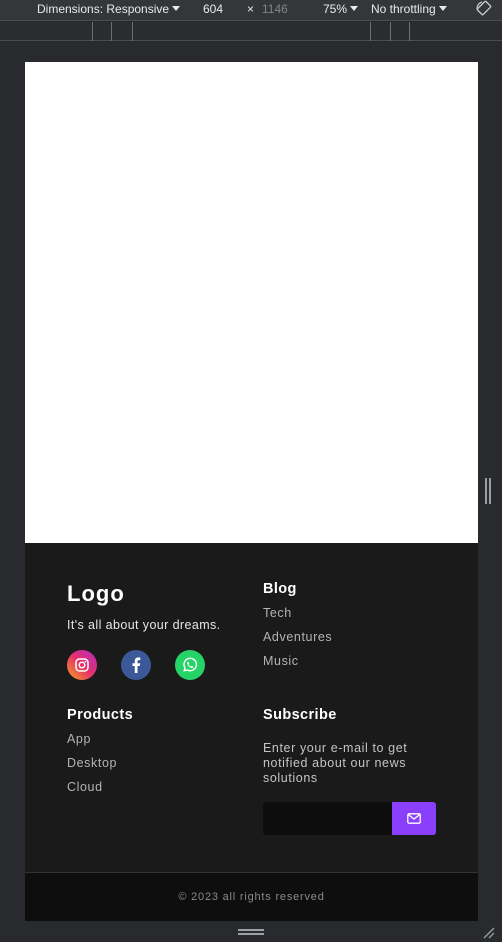  Describe the element at coordinates (144, 625) in the screenshot. I see `tagline: It's all about your dreams.` at that location.